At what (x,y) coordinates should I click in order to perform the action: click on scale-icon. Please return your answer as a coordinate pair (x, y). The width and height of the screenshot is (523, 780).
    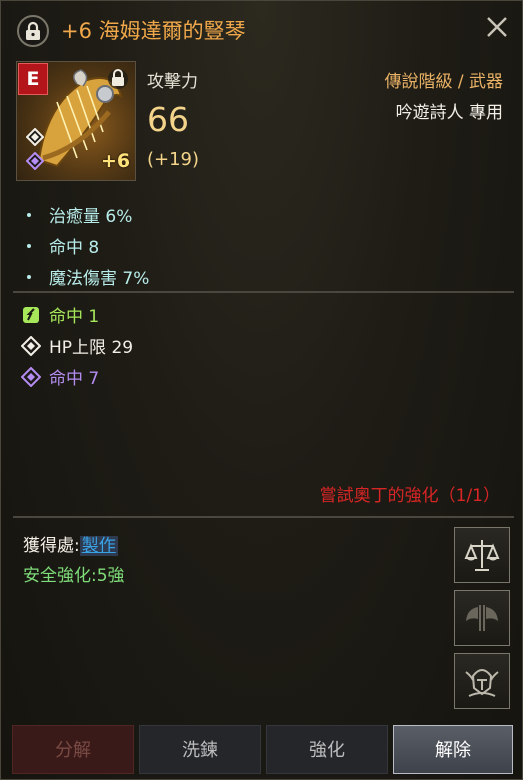
    Looking at the image, I should click on (482, 555).